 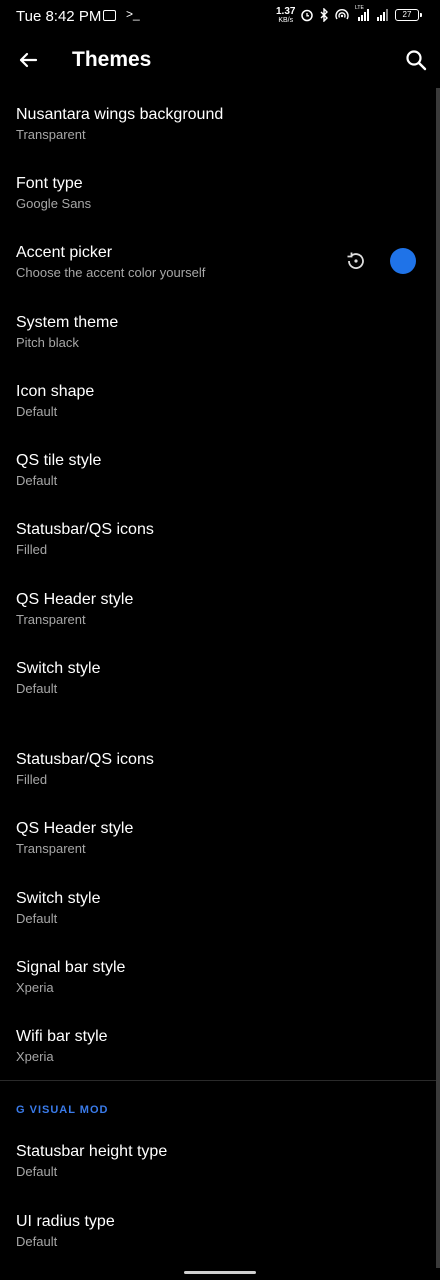 What do you see at coordinates (403, 261) in the screenshot?
I see `accent-color-swatch` at bounding box center [403, 261].